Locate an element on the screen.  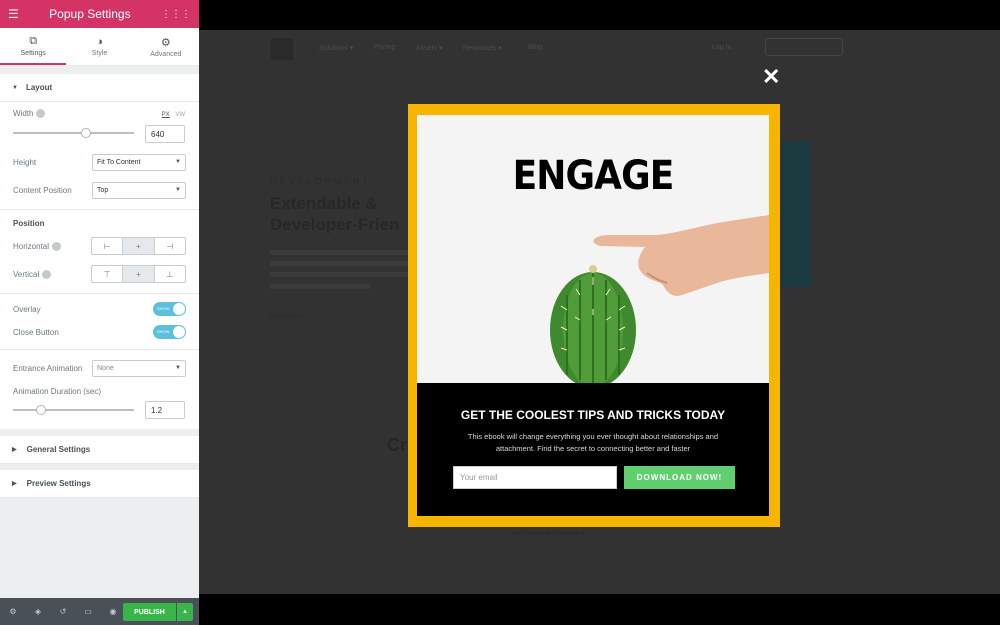
site-footer-link: See Preferable Developer ▸ is located at coordinates (548, 533).